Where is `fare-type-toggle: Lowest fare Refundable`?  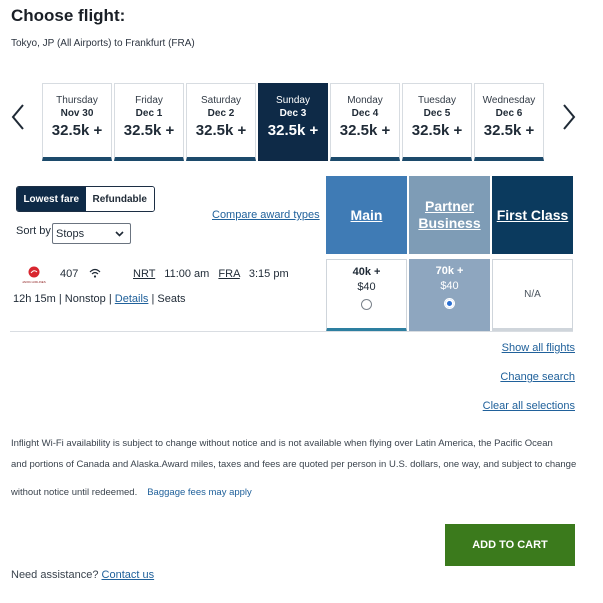 fare-type-toggle: Lowest fare Refundable is located at coordinates (85, 199).